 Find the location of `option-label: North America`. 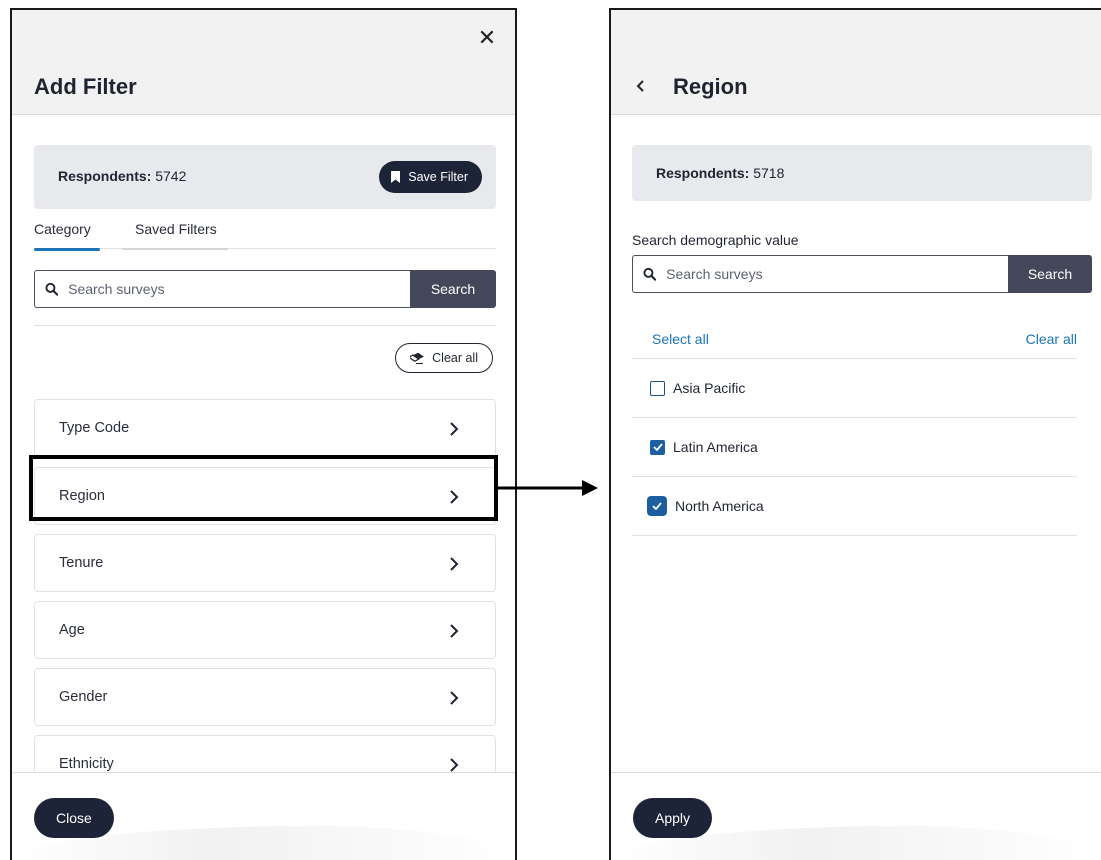

option-label: North America is located at coordinates (719, 506).